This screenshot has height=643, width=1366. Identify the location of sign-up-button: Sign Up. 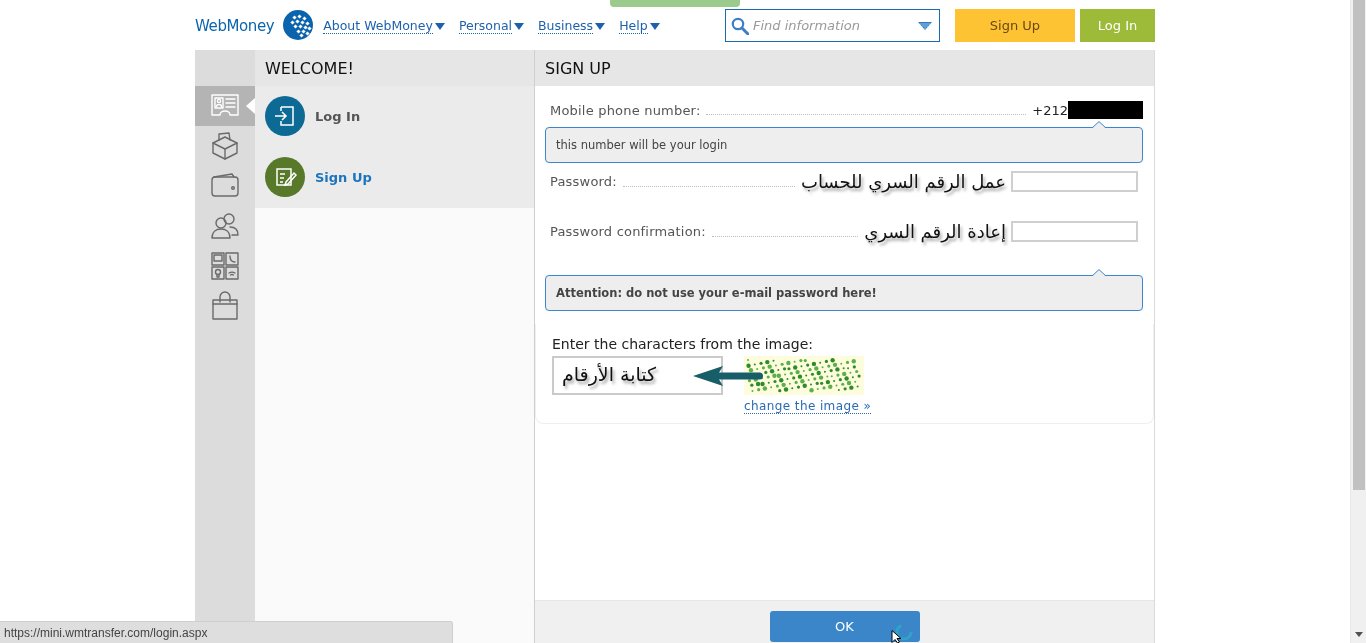
(1015, 25).